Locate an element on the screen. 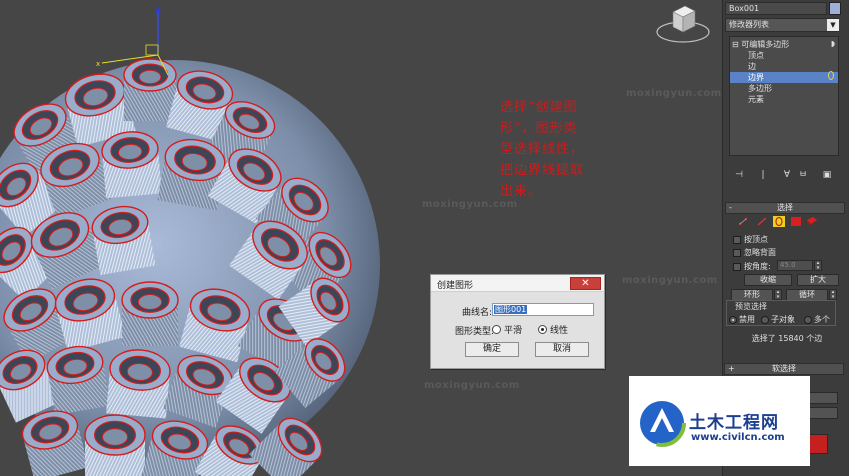 The height and width of the screenshot is (476, 849). selection-rollout-header: - 选择 is located at coordinates (785, 208).